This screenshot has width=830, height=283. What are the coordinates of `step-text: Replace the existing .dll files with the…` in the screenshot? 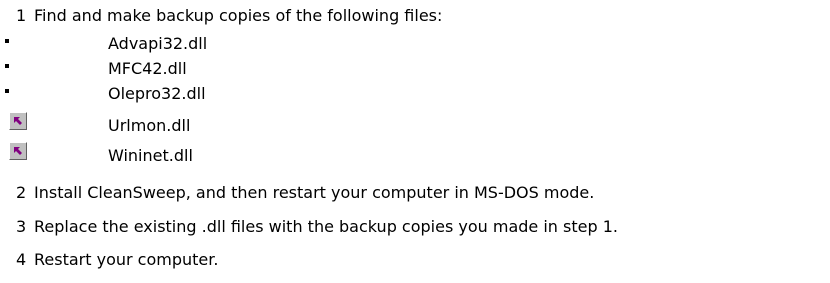 It's located at (326, 226).